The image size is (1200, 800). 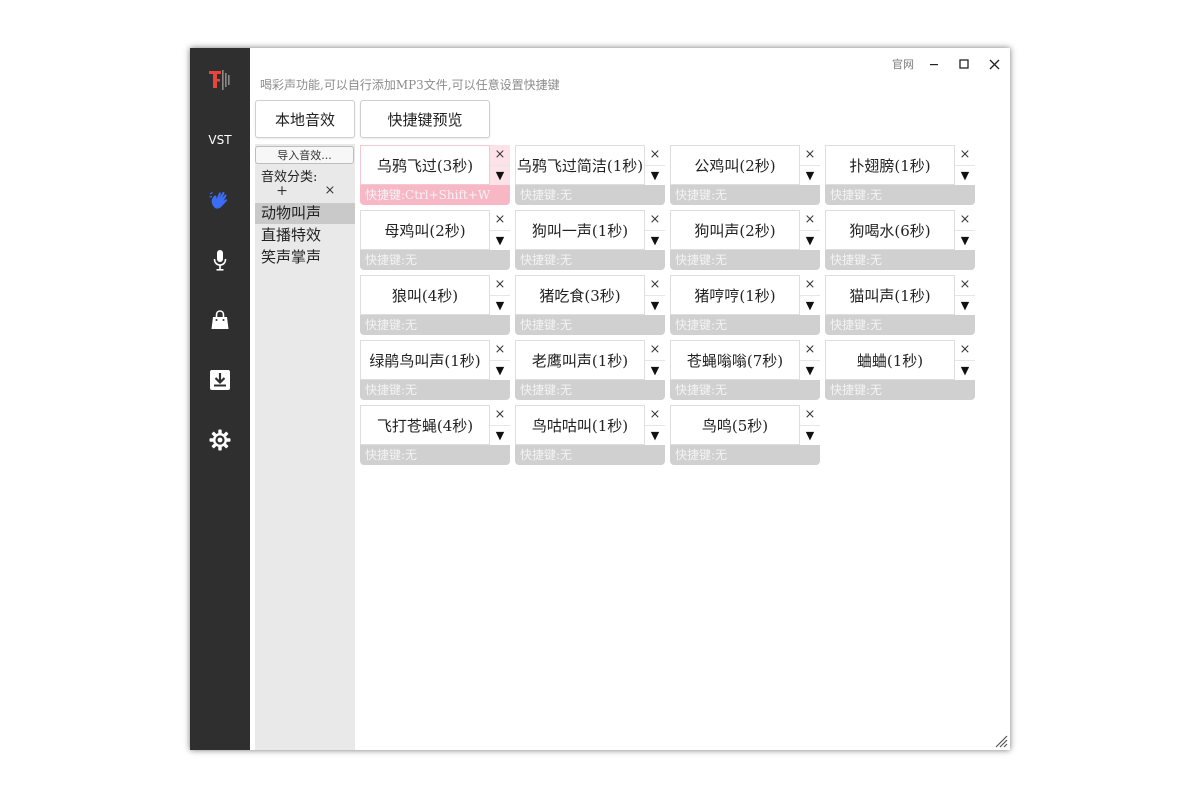 I want to click on sound-card: 公鸡叫(2秒) × ▼ 快捷键:无, so click(x=745, y=175).